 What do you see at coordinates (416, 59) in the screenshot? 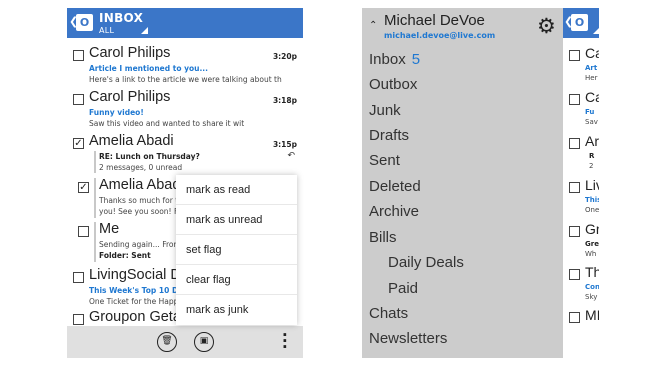
I see `unread-count: 5` at bounding box center [416, 59].